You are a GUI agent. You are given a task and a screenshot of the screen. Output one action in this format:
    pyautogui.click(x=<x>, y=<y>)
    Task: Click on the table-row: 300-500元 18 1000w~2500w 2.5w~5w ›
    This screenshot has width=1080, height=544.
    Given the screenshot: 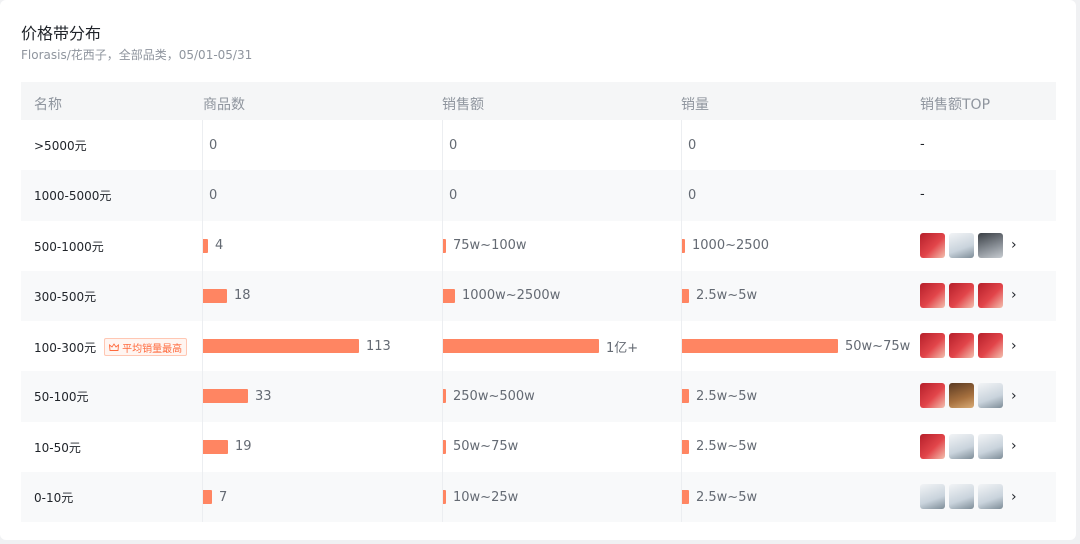 What is the action you would take?
    pyautogui.click(x=538, y=296)
    